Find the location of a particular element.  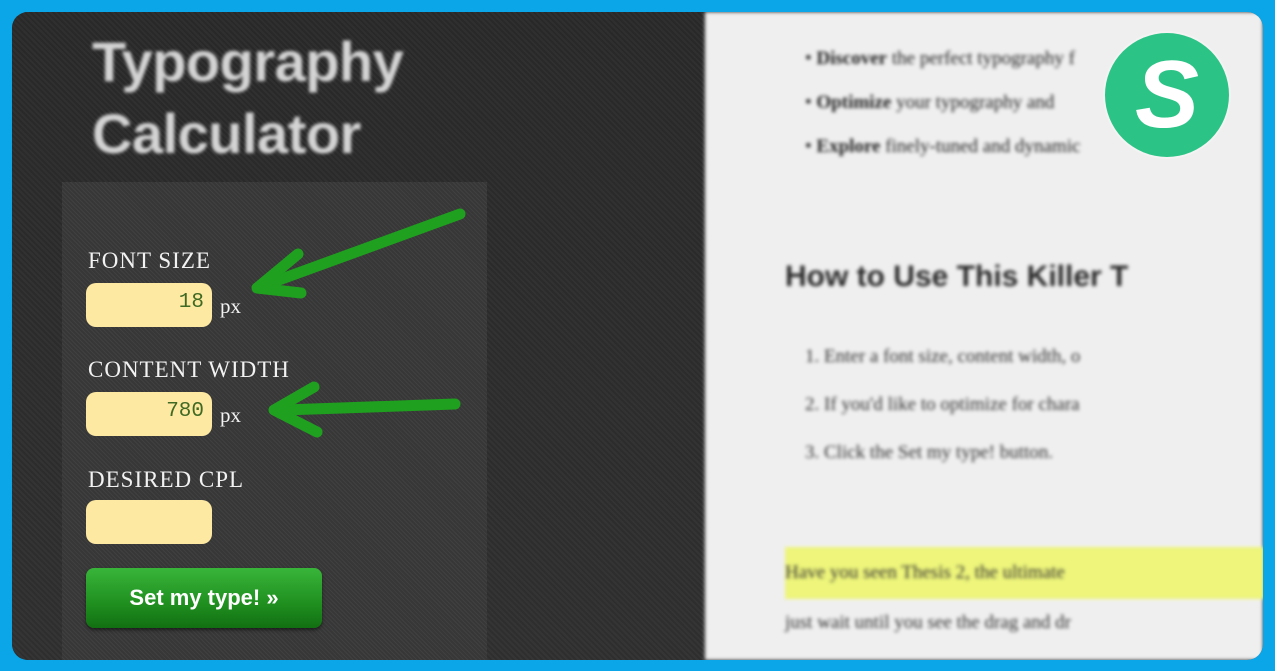

site-logo-icon: S is located at coordinates (1167, 95).